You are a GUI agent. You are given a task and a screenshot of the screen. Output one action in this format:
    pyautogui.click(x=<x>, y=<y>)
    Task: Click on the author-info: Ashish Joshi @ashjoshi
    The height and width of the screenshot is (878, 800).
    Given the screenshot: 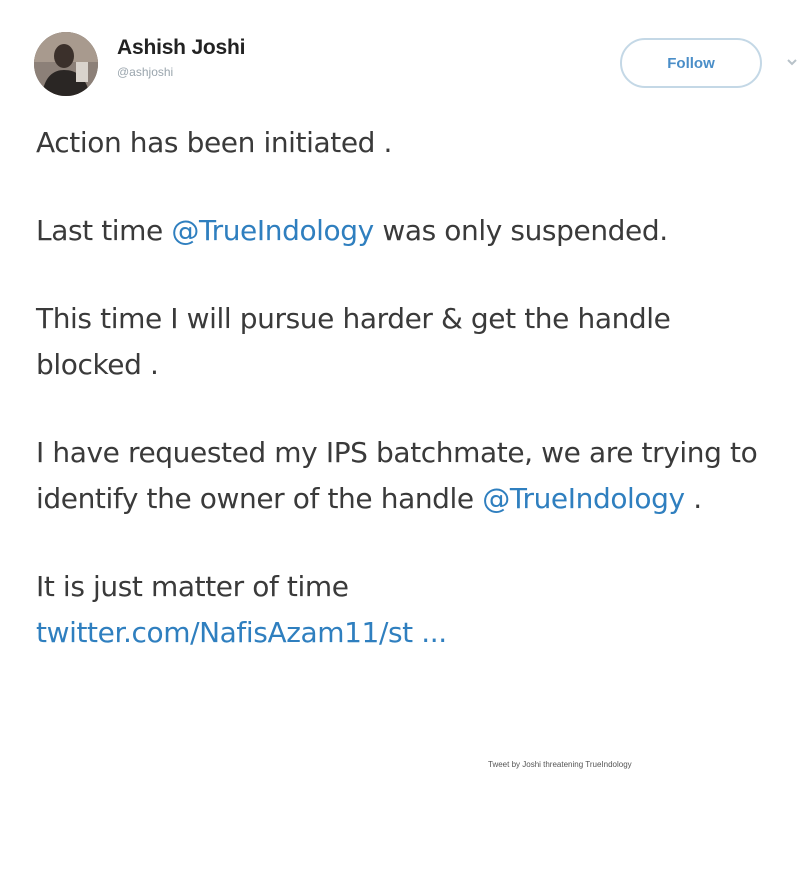 What is the action you would take?
    pyautogui.click(x=181, y=58)
    